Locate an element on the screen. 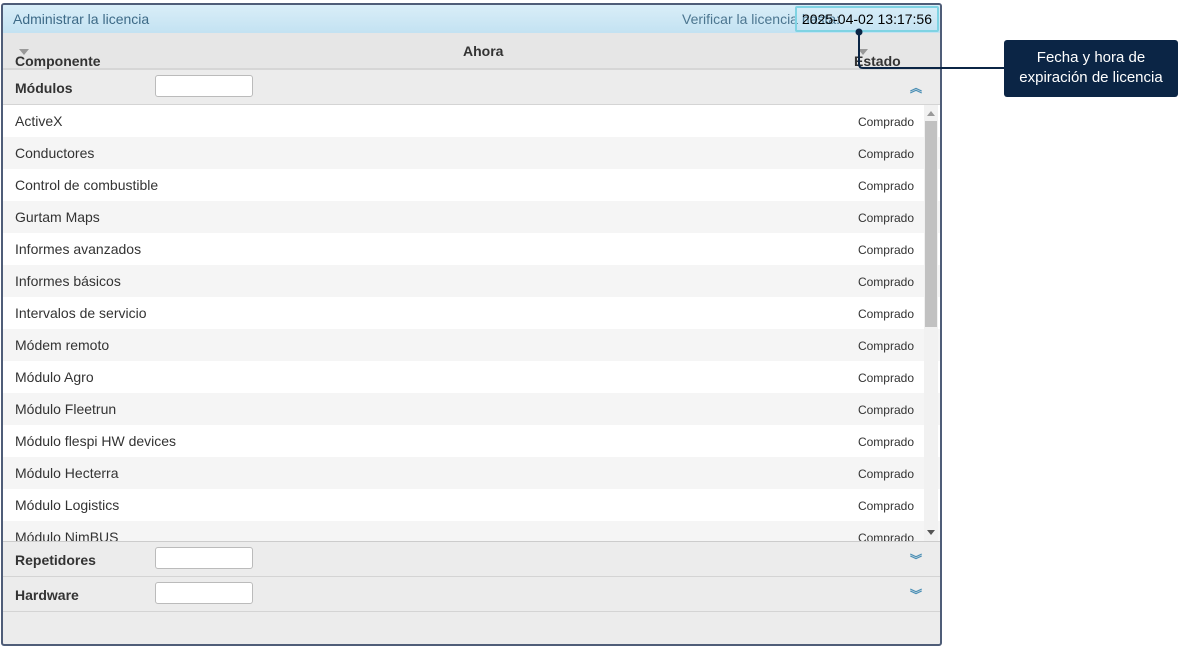 This screenshot has width=1180, height=646. callout-connector is located at coordinates (929, 48).